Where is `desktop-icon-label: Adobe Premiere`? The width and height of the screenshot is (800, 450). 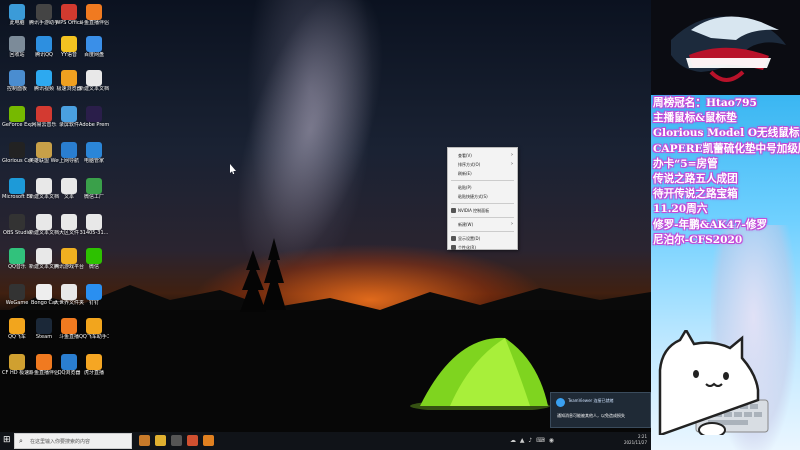
desktop-icon-label: Adobe Premiere is located at coordinates (94, 125).